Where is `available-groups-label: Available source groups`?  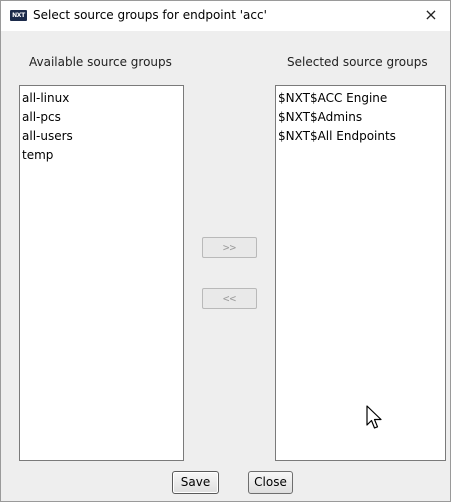 available-groups-label: Available source groups is located at coordinates (100, 62).